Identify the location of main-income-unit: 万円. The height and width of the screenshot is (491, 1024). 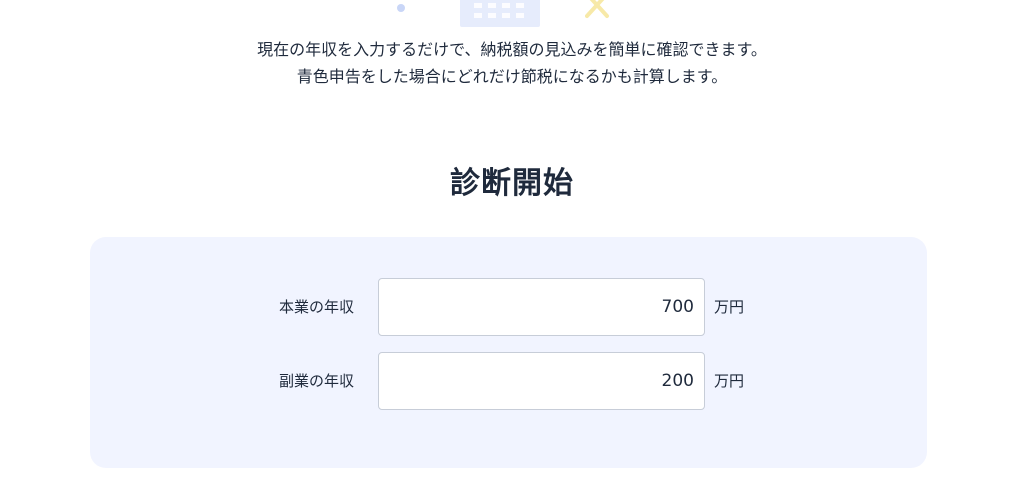
(729, 307).